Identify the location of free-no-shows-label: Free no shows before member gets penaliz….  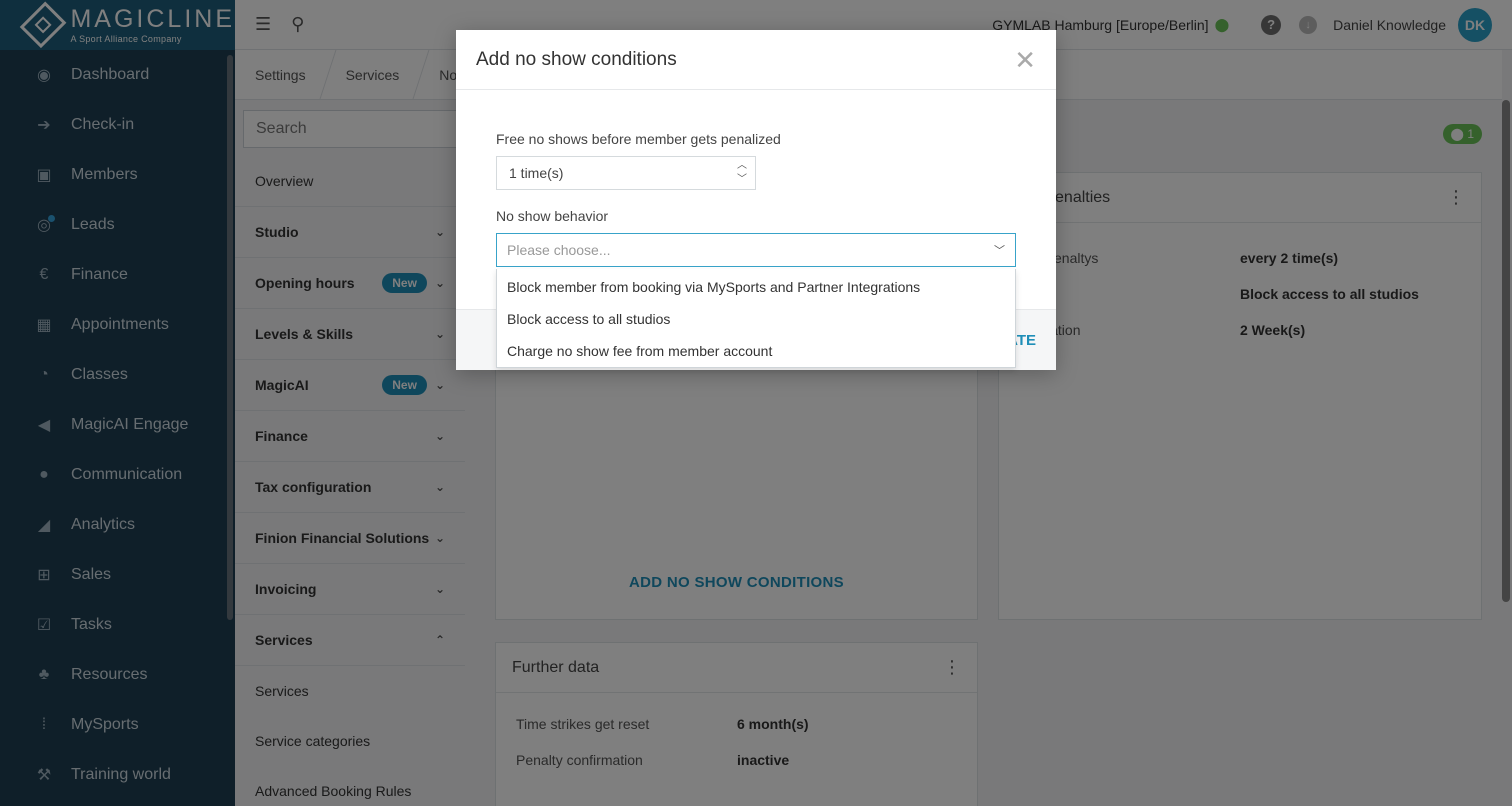
(638, 139).